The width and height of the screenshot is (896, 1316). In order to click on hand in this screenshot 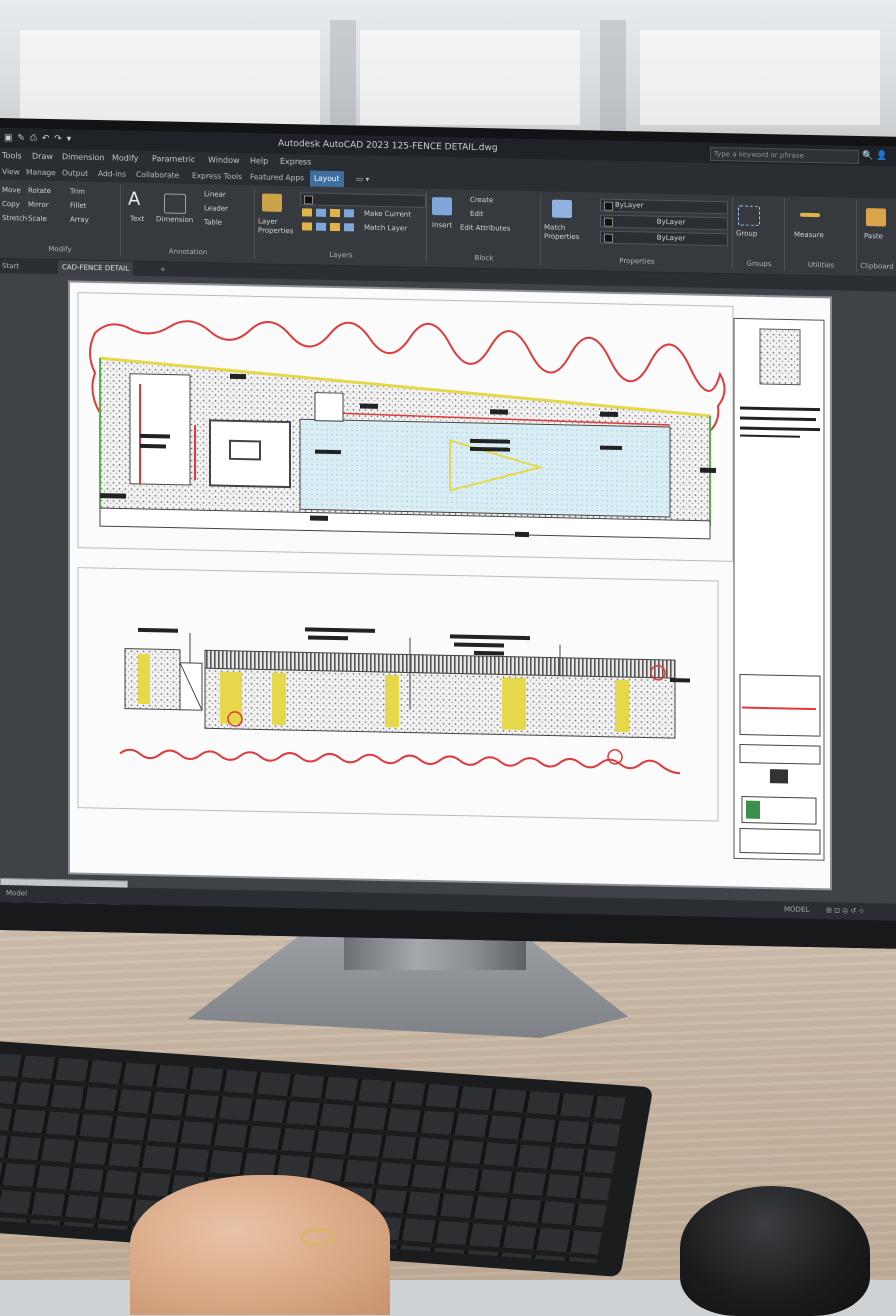, I will do `click(260, 1245)`.